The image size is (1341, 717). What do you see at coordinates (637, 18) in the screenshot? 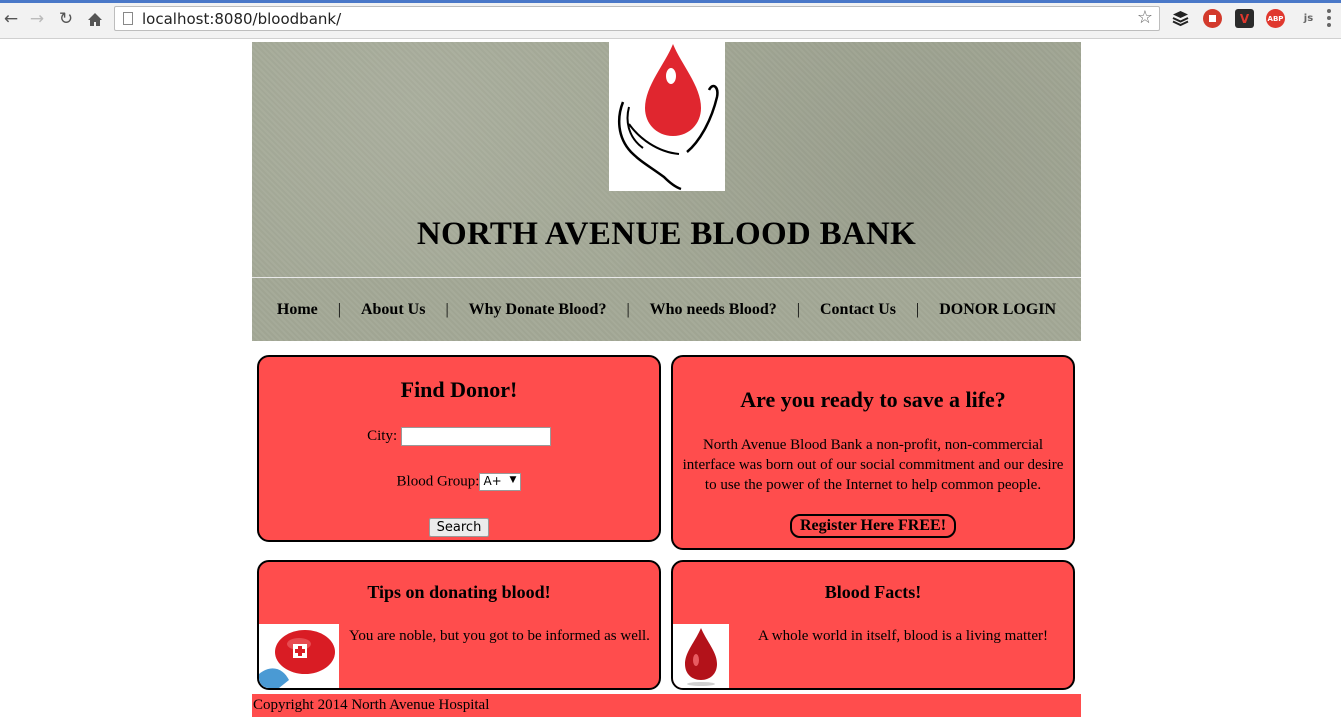
I see `address-bar: localhost:8080/bloodbank/ ☆` at bounding box center [637, 18].